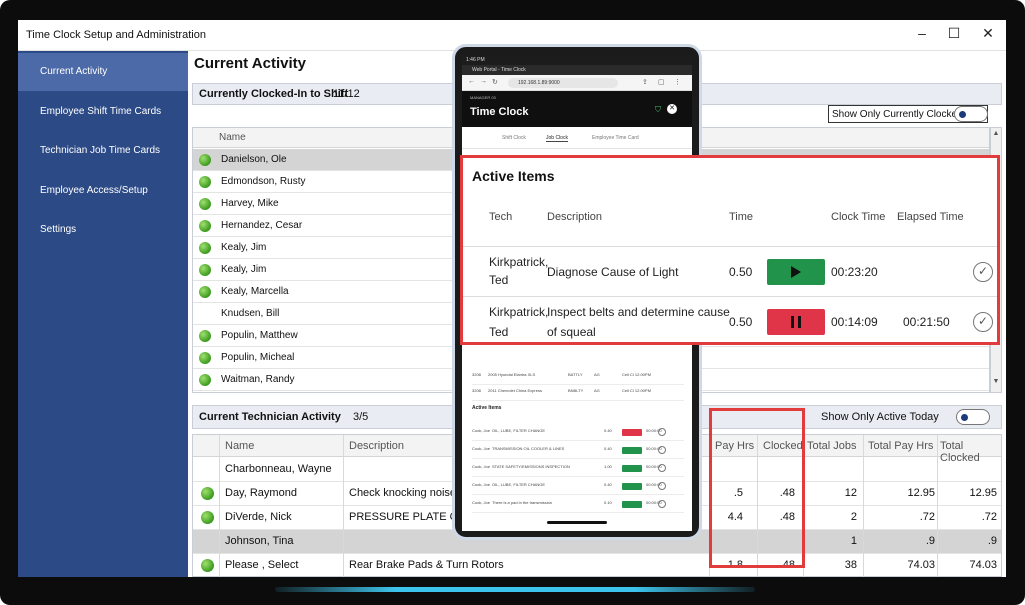 This screenshot has height=605, width=1025. Describe the element at coordinates (563, 83) in the screenshot. I see `url-field: 192.168.1.89:9000` at that location.